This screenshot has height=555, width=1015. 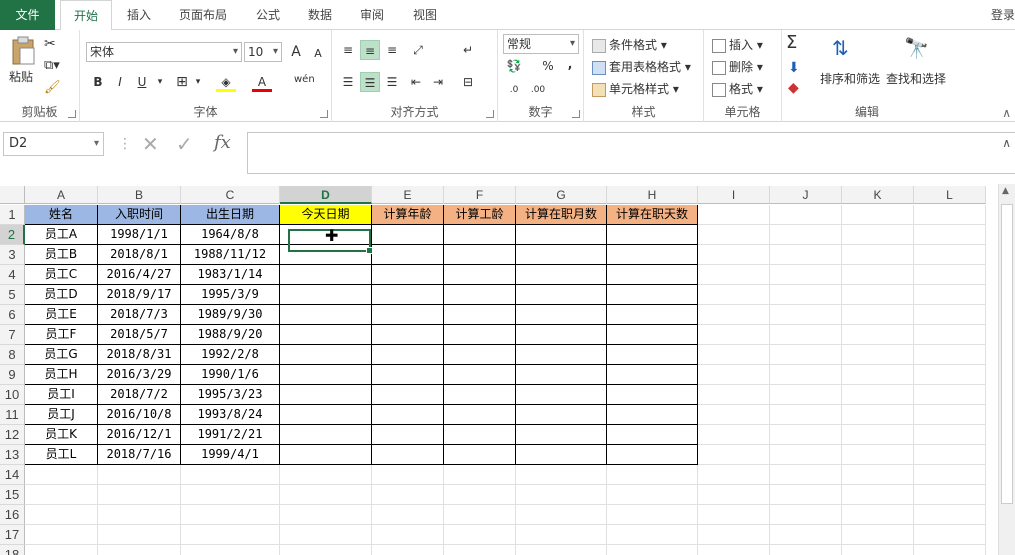 What do you see at coordinates (222, 142) in the screenshot?
I see `insert-function-button: fx` at bounding box center [222, 142].